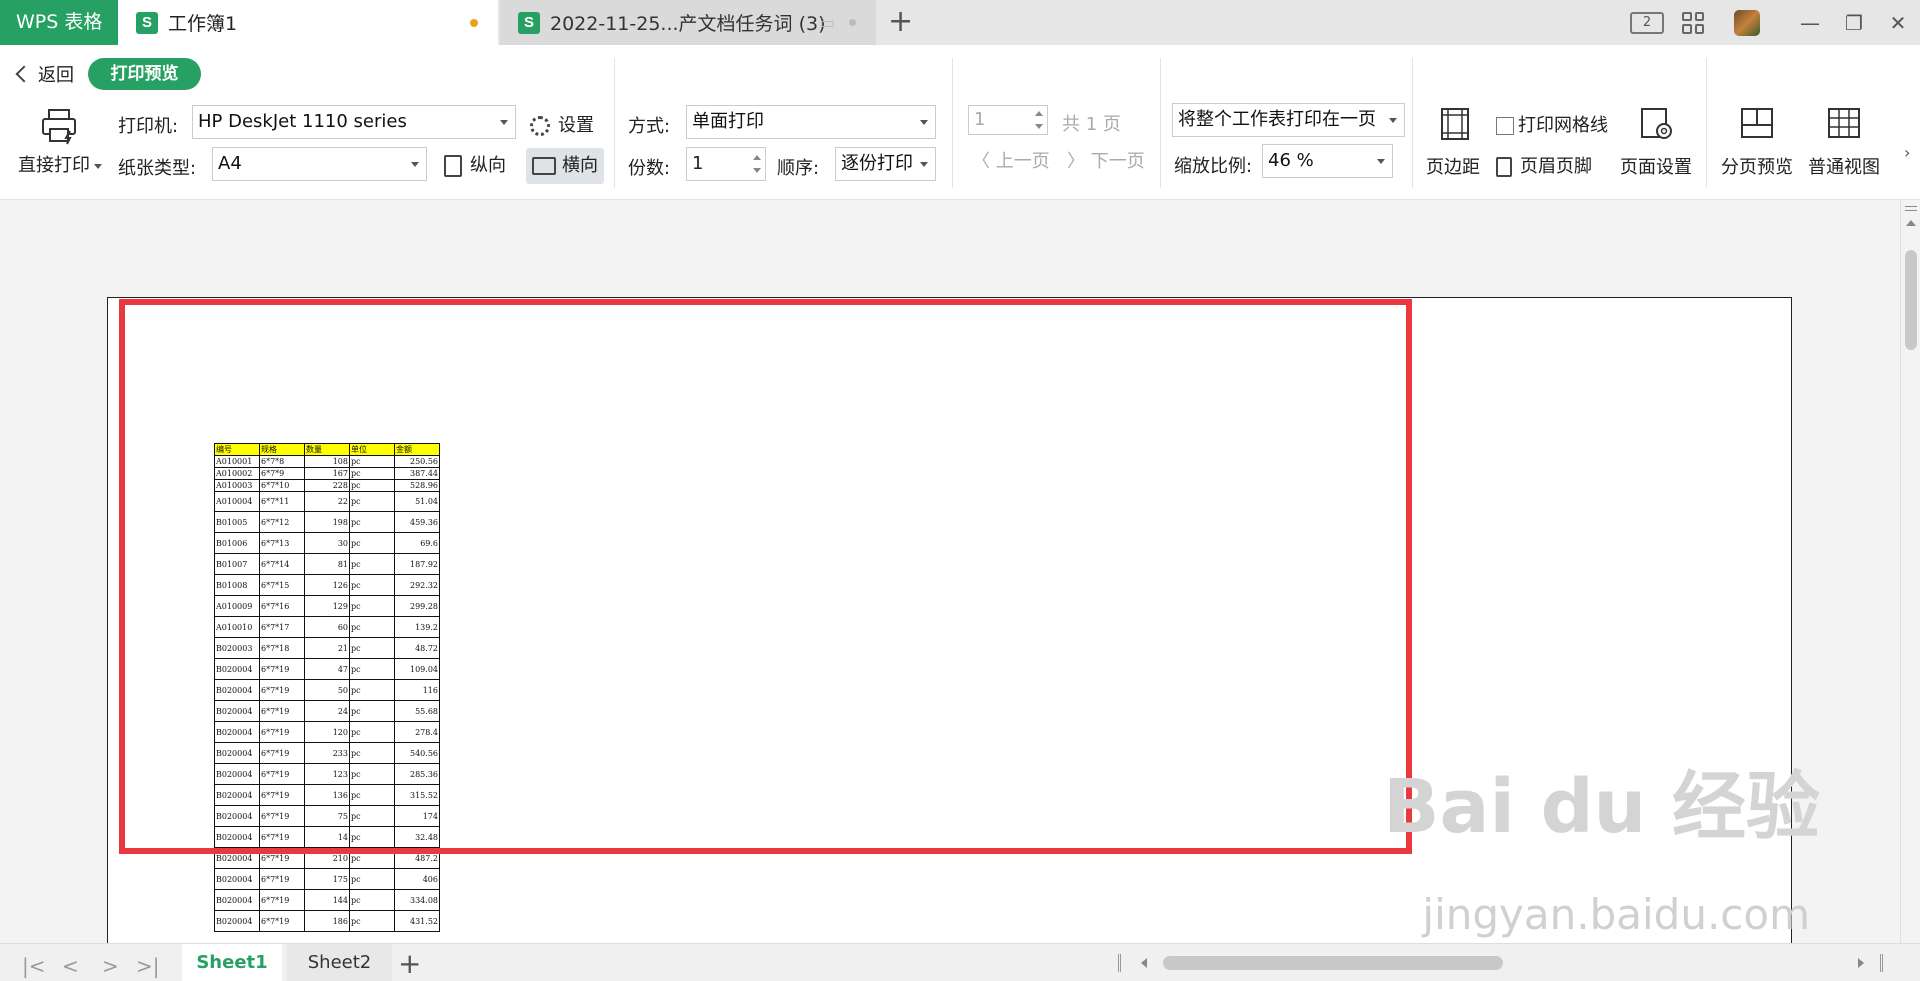 The image size is (1920, 981). What do you see at coordinates (232, 962) in the screenshot?
I see `sheet-tab-sheet1: Sheet1` at bounding box center [232, 962].